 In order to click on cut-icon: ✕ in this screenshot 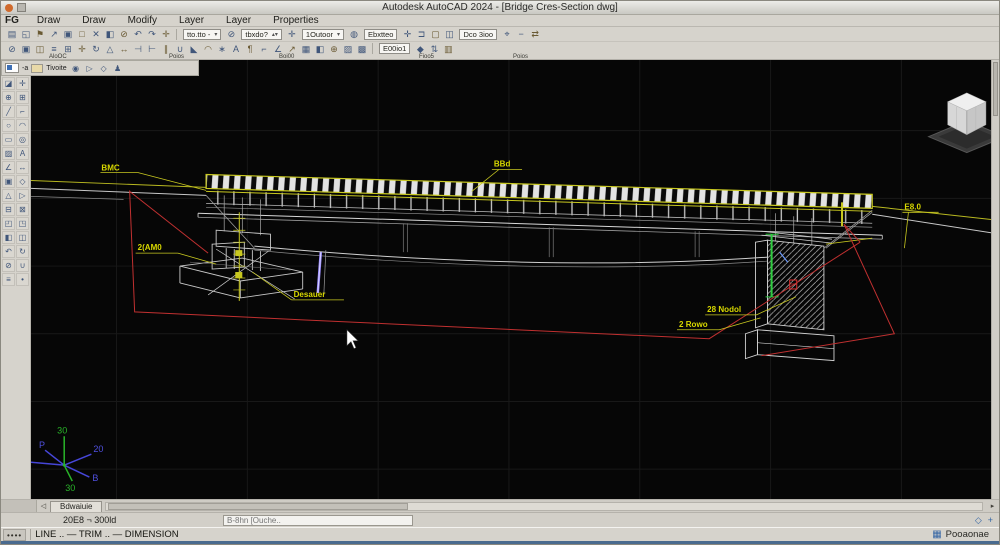, I will do `click(96, 34)`.